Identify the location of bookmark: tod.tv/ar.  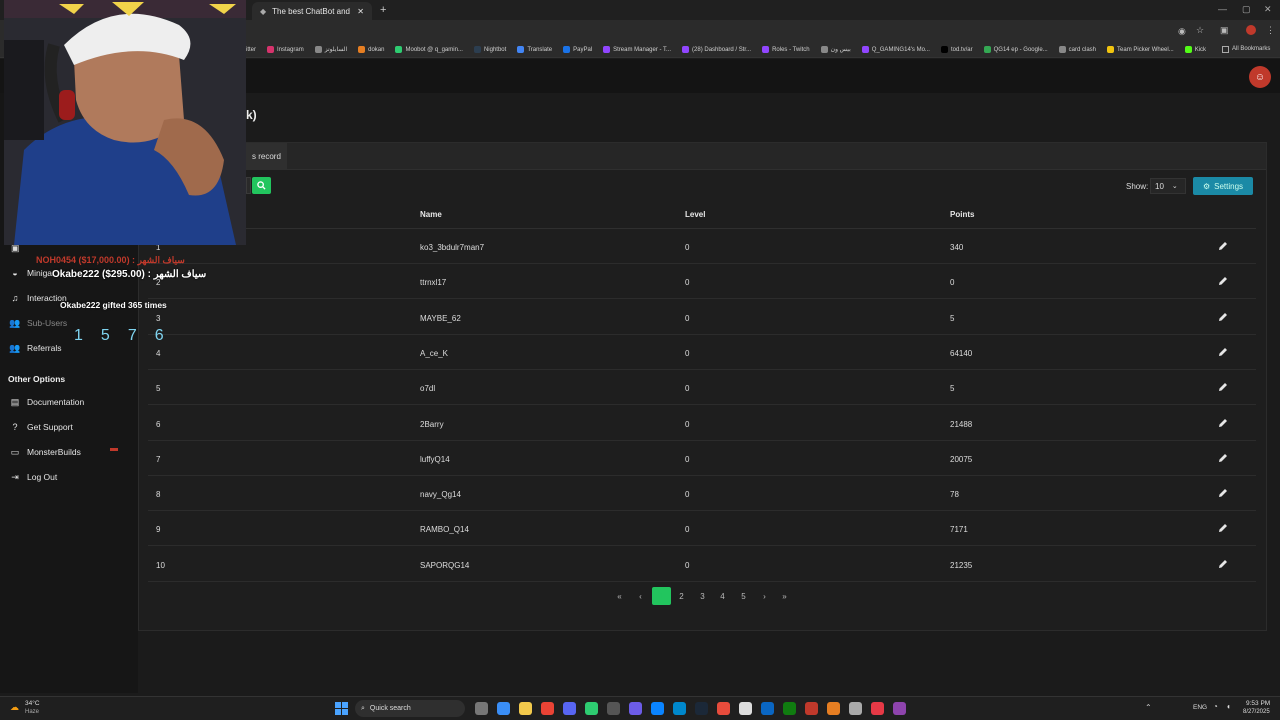
(956, 49).